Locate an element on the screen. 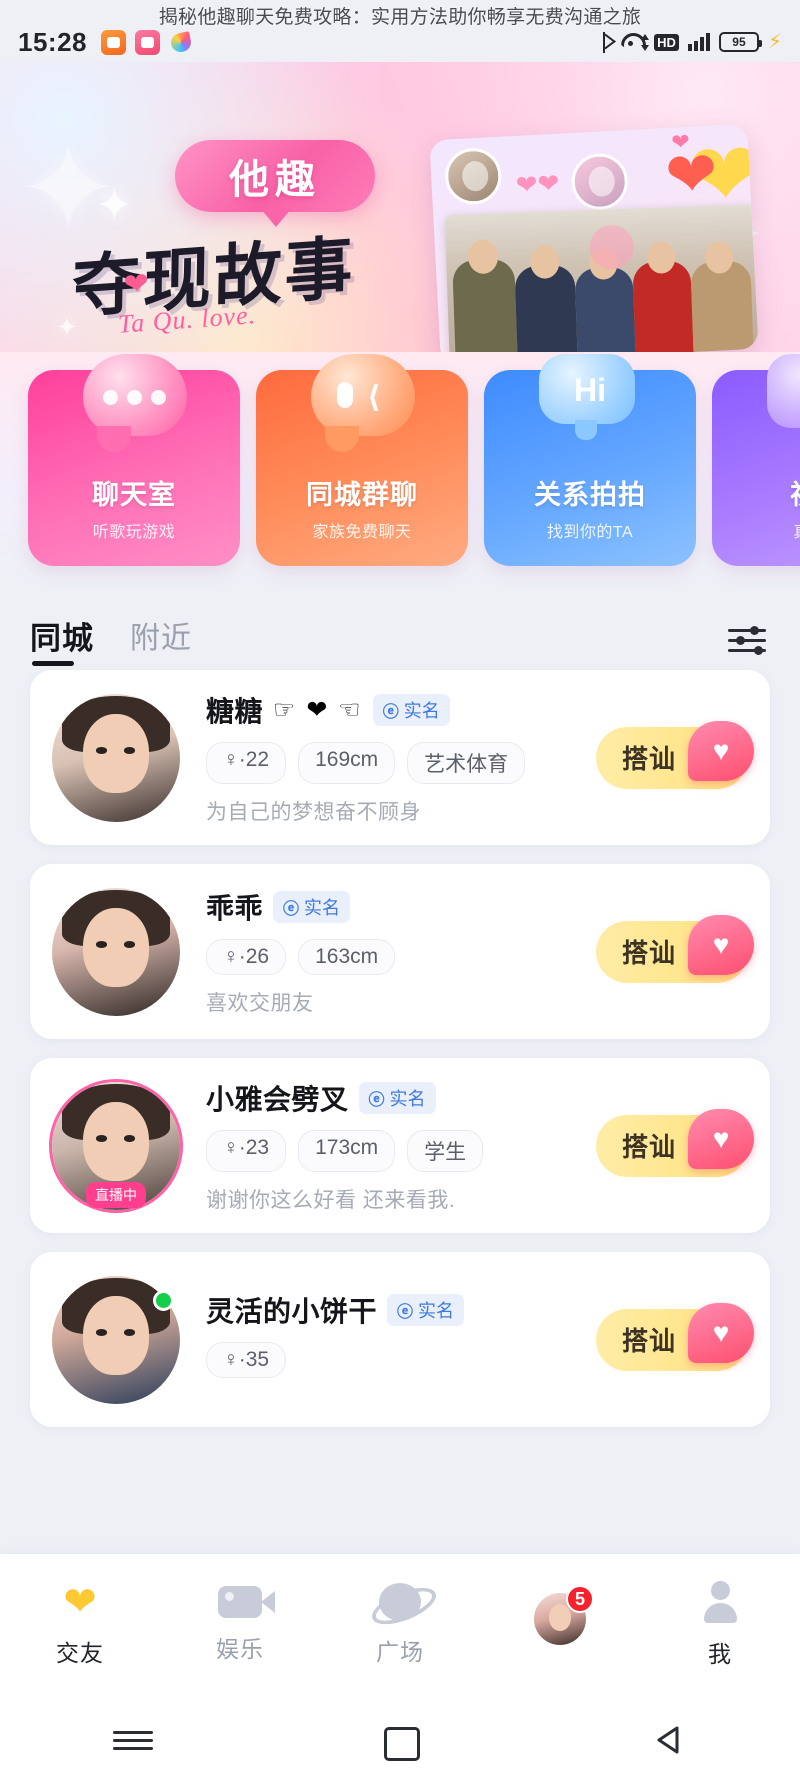 Image resolution: width=800 pixels, height=1784 pixels. yellow-heart-icon: ❤ is located at coordinates (80, 1602).